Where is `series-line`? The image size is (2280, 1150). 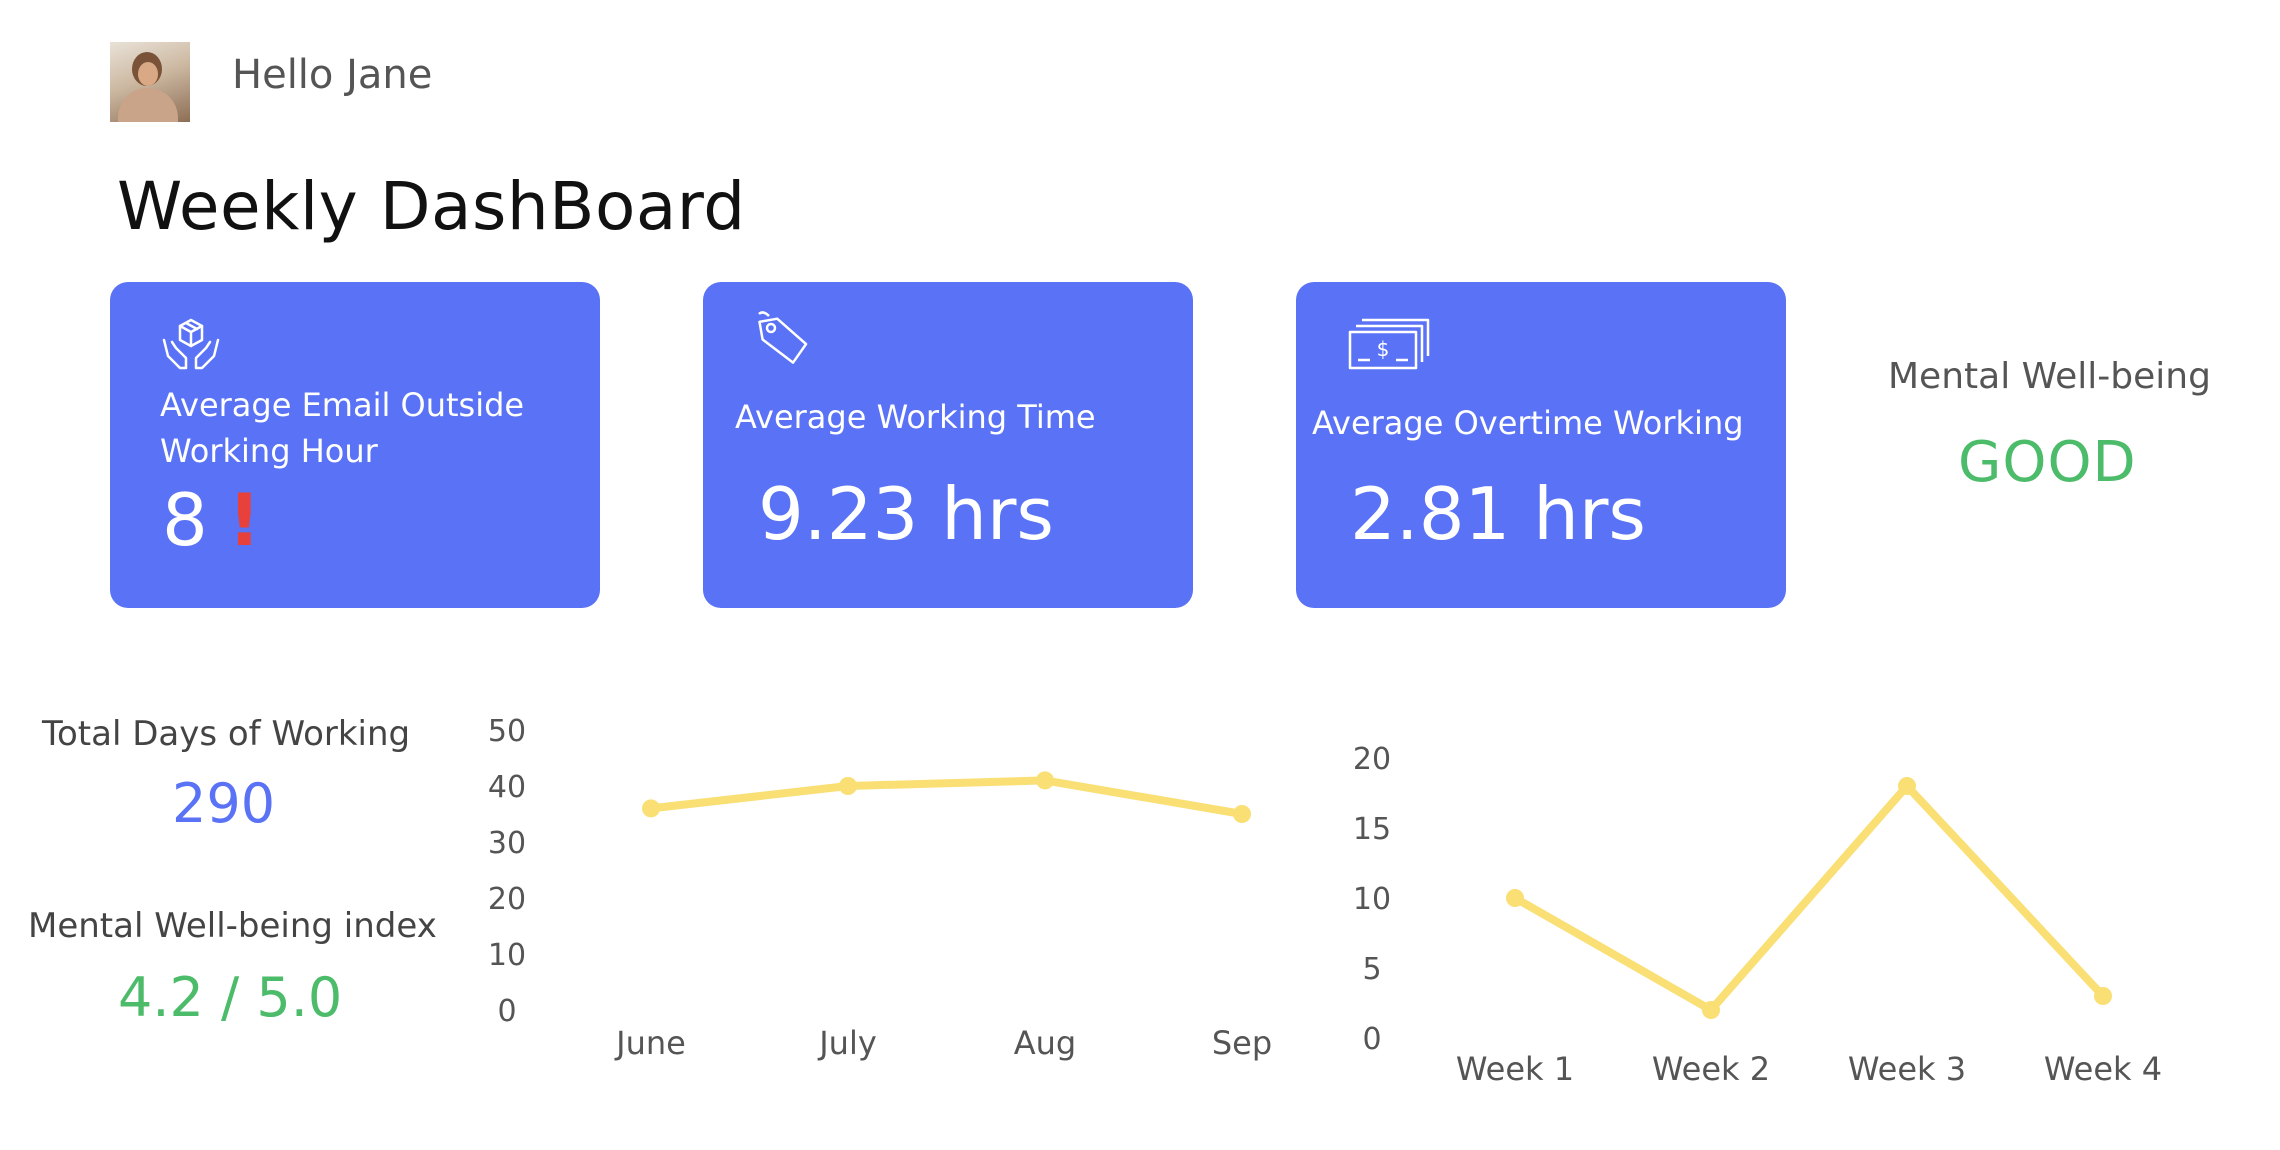
series-line is located at coordinates (1809, 898).